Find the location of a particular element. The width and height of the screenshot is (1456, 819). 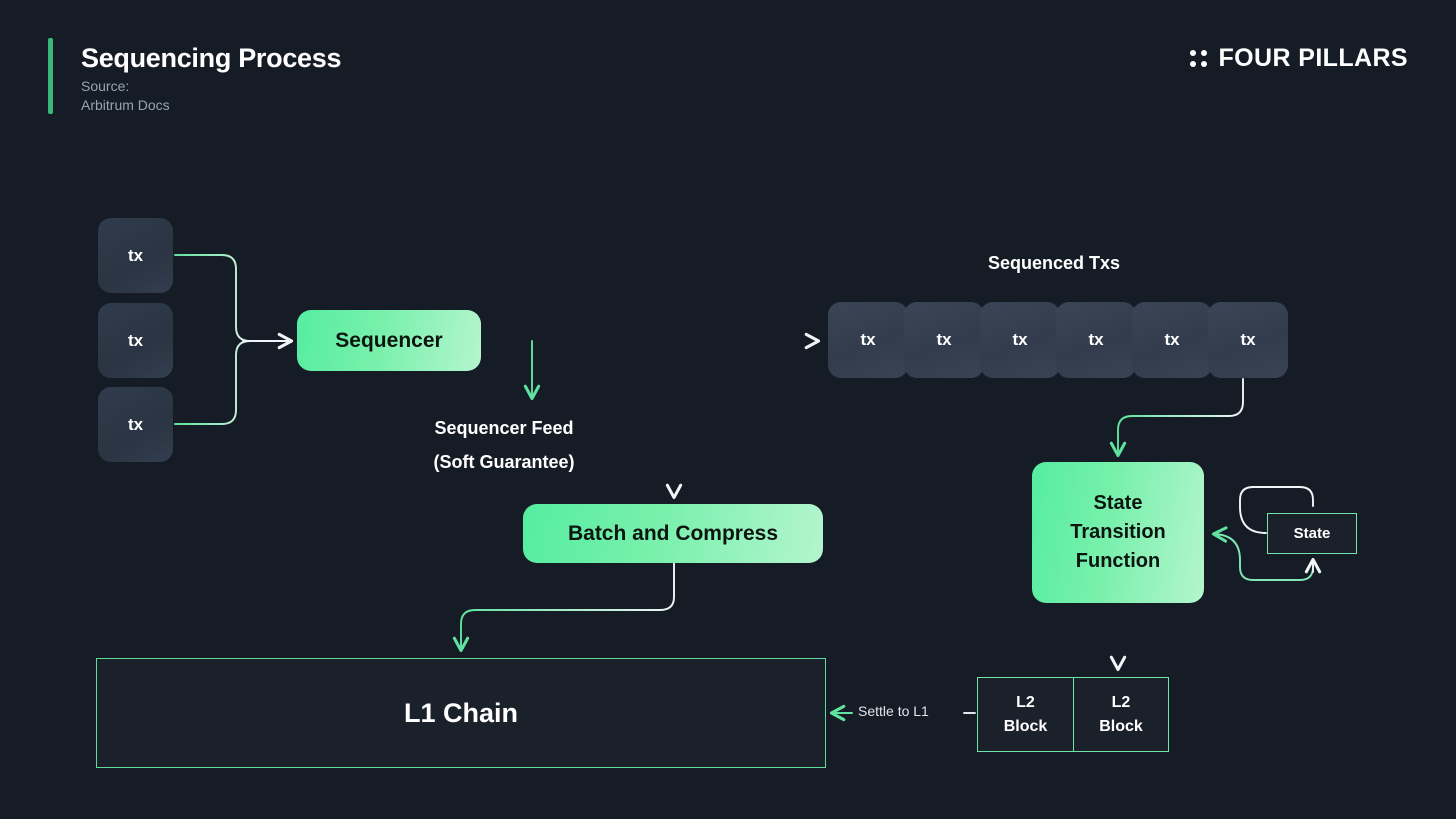

sequencer-feed-line1: Sequencer Feed is located at coordinates (504, 428).